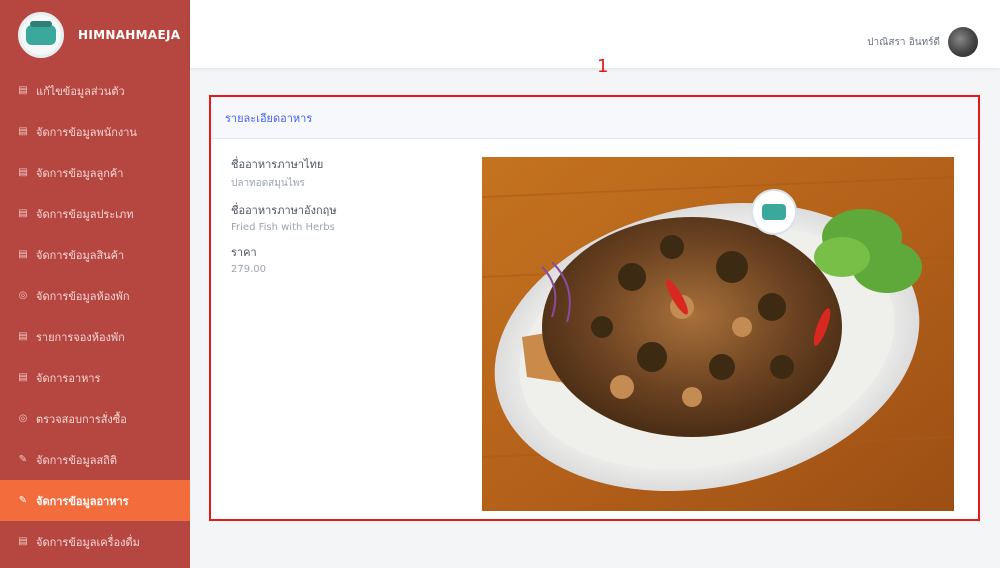  I want to click on sidebar-item-label: จัดการข้อมูลห้องพัก, so click(83, 296).